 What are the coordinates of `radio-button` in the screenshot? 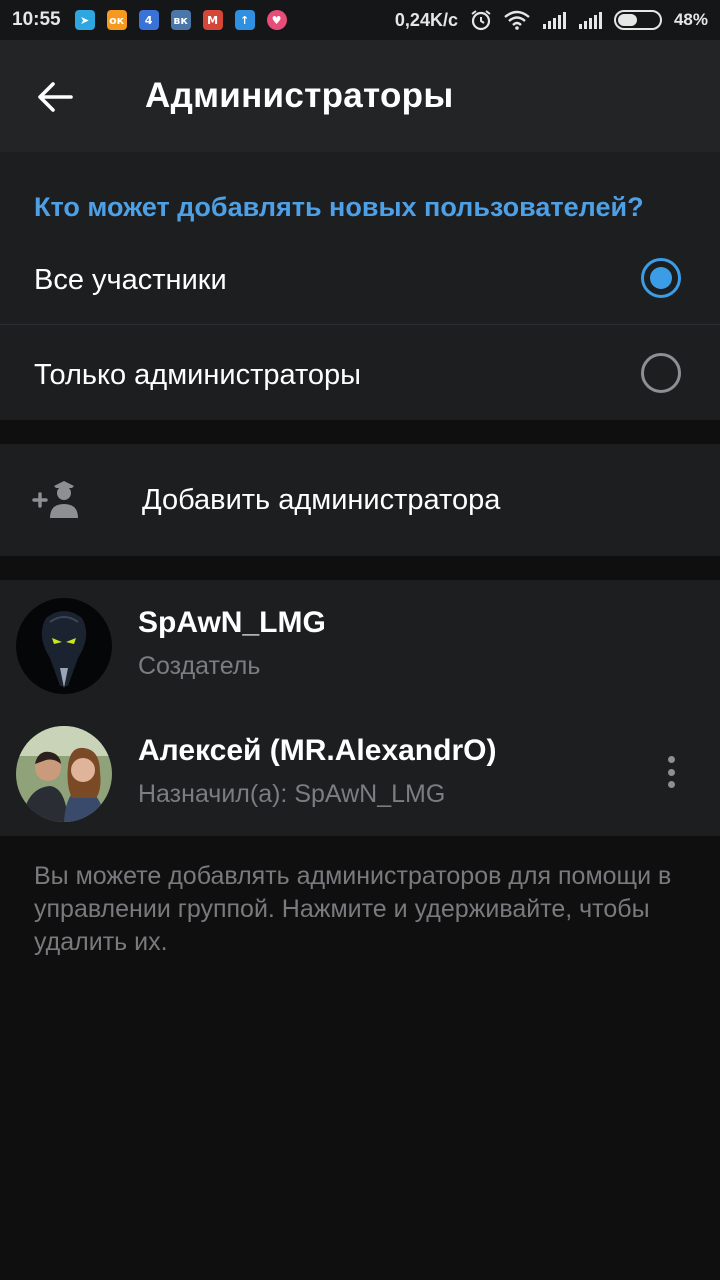 It's located at (661, 373).